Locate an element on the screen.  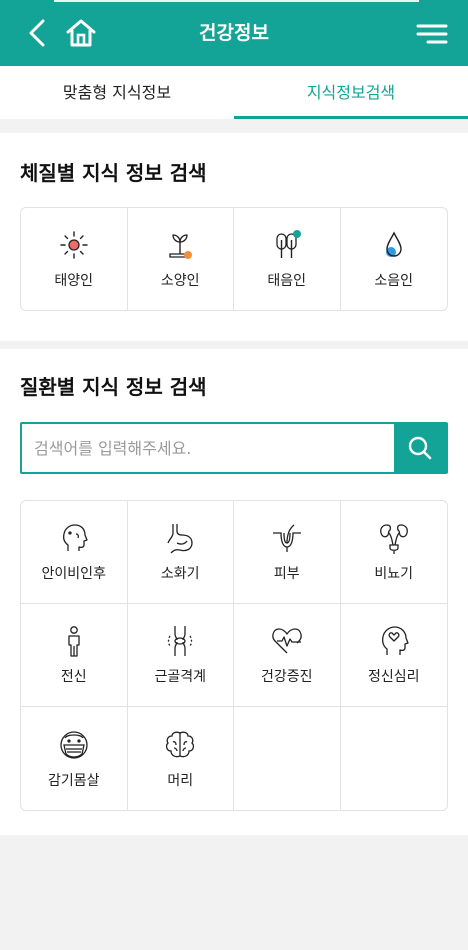
menu-button is located at coordinates (432, 34).